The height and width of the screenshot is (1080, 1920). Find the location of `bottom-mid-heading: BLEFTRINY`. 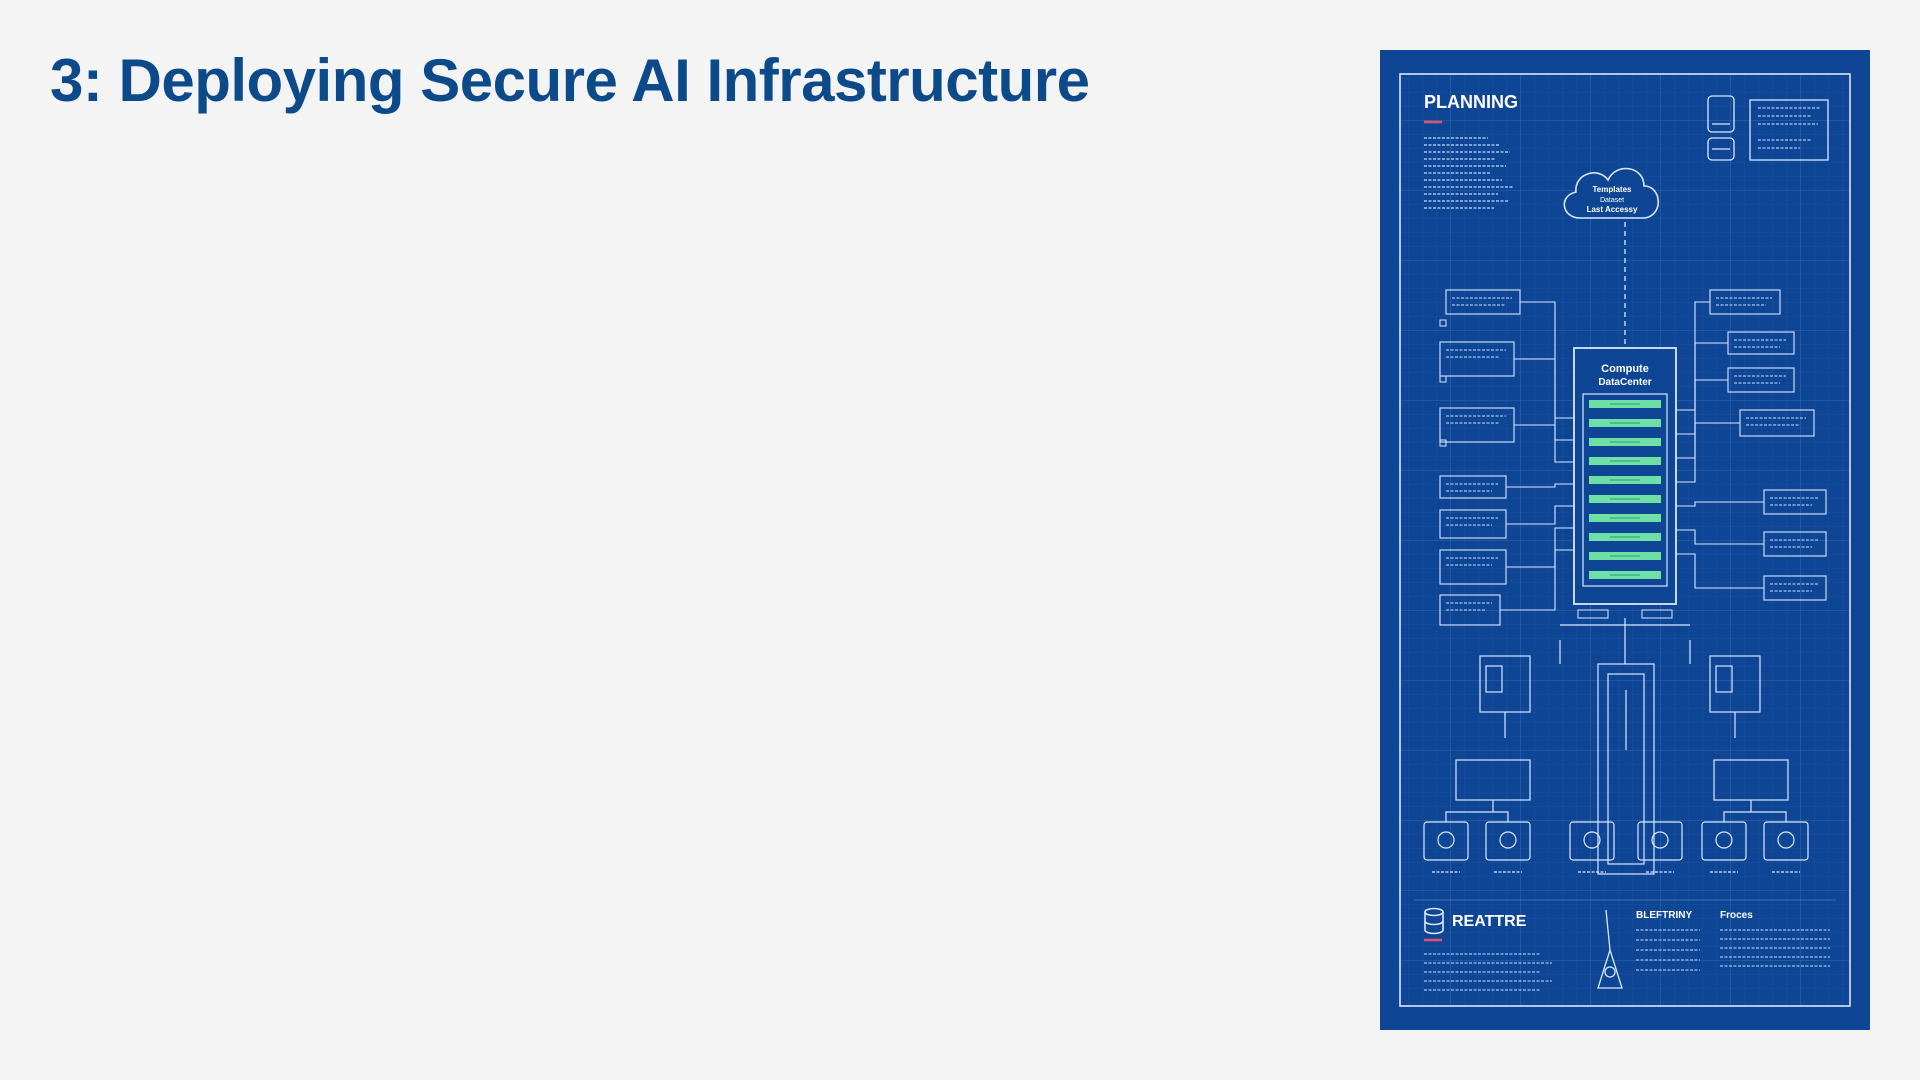

bottom-mid-heading: BLEFTRINY is located at coordinates (1664, 915).